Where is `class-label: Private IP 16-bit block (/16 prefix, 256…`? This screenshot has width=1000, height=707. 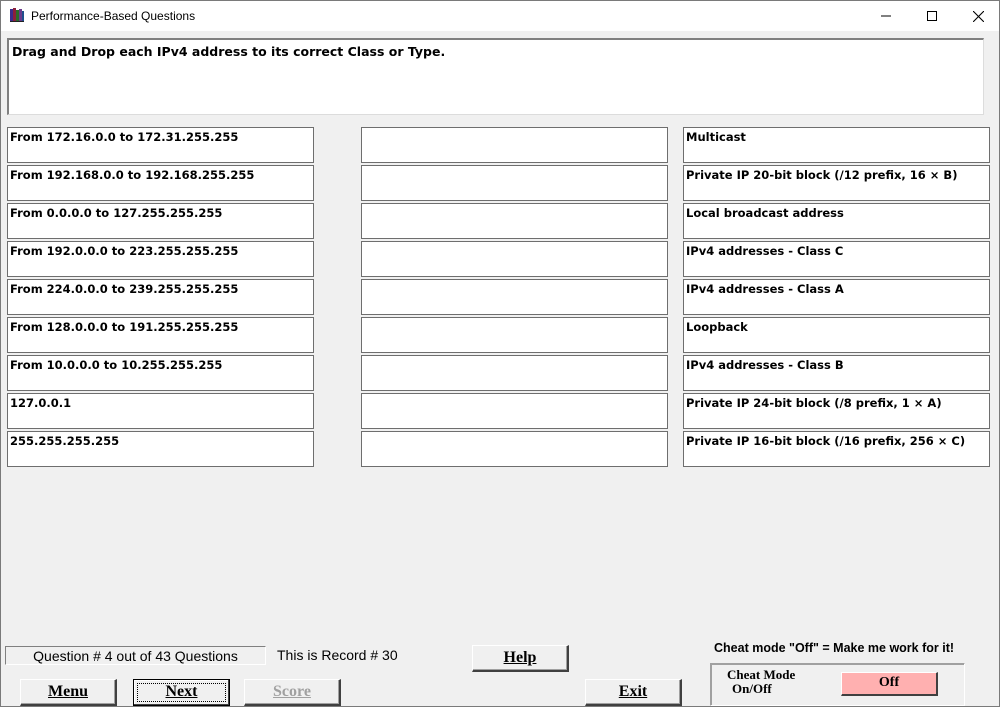
class-label: Private IP 16-bit block (/16 prefix, 256… is located at coordinates (836, 449).